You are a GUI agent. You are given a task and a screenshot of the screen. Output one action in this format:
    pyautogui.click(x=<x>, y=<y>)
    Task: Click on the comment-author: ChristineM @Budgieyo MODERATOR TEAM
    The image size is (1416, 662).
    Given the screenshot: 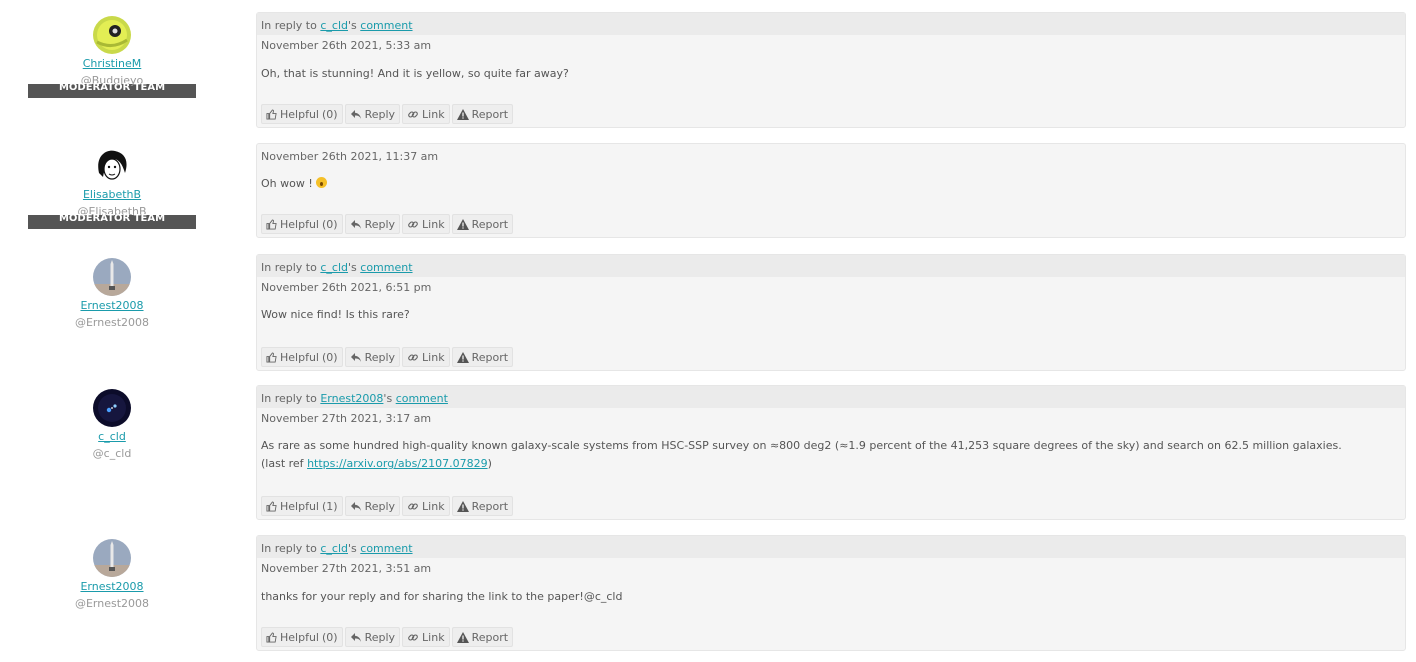 What is the action you would take?
    pyautogui.click(x=112, y=57)
    